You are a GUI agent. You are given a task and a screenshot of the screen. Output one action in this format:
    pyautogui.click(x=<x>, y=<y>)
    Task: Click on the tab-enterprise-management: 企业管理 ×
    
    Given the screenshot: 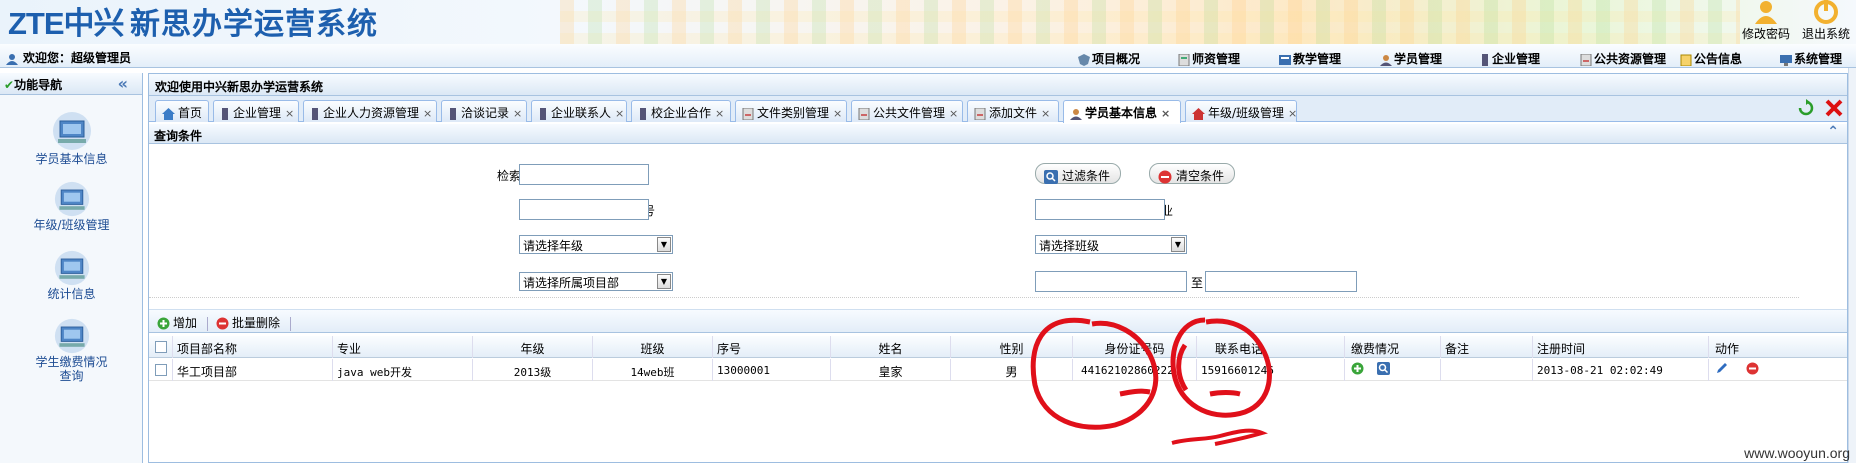 What is the action you would take?
    pyautogui.click(x=256, y=111)
    